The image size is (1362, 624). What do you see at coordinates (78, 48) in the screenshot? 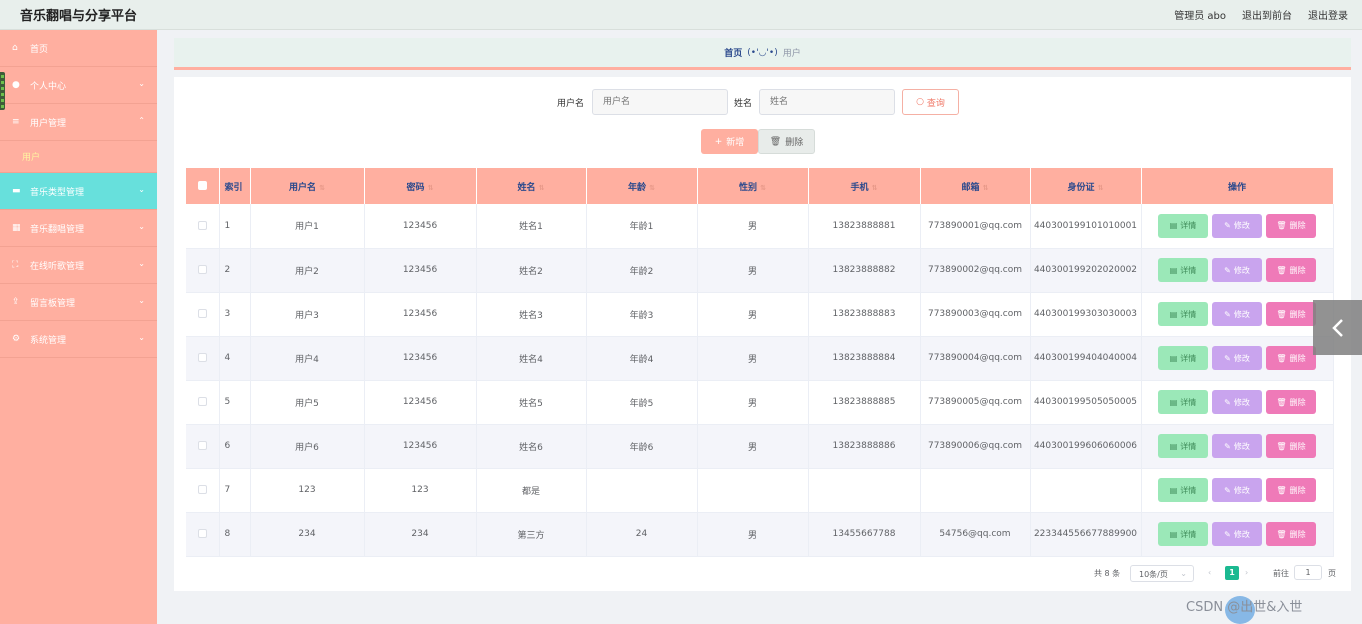
I see `sidebar-item-home: ⌂ 首页` at bounding box center [78, 48].